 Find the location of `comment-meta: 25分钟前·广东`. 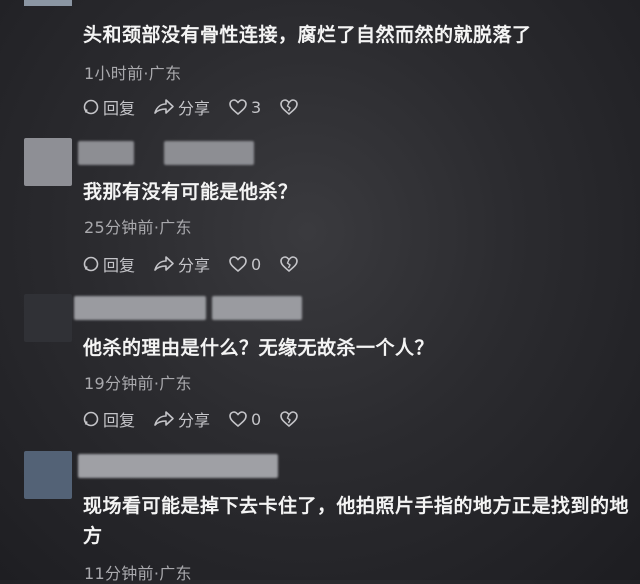

comment-meta: 25分钟前·广东 is located at coordinates (138, 227).